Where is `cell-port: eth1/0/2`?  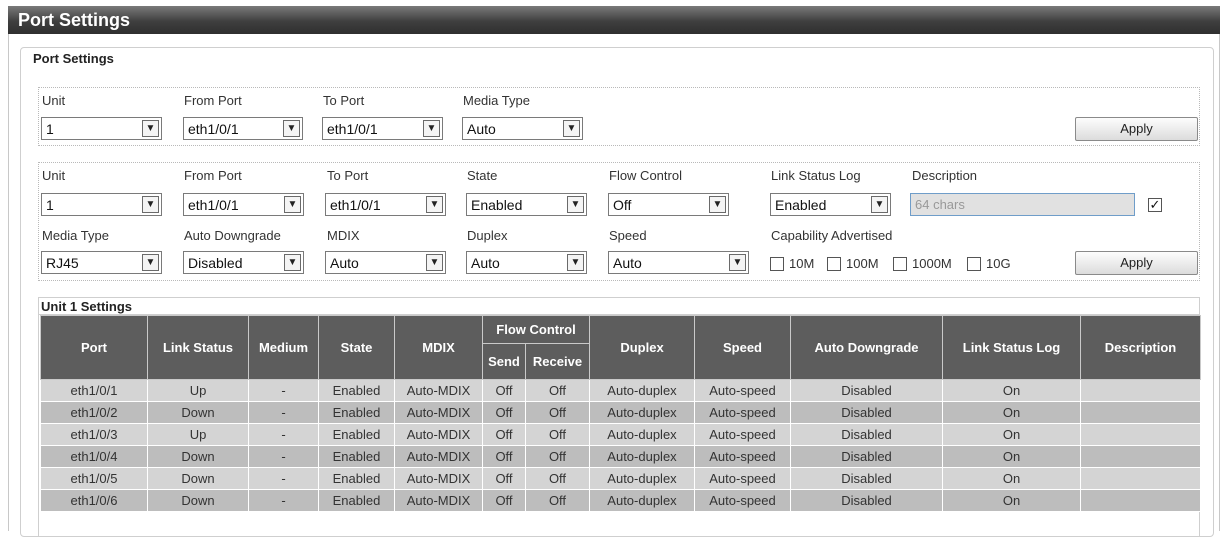 cell-port: eth1/0/2 is located at coordinates (94, 412).